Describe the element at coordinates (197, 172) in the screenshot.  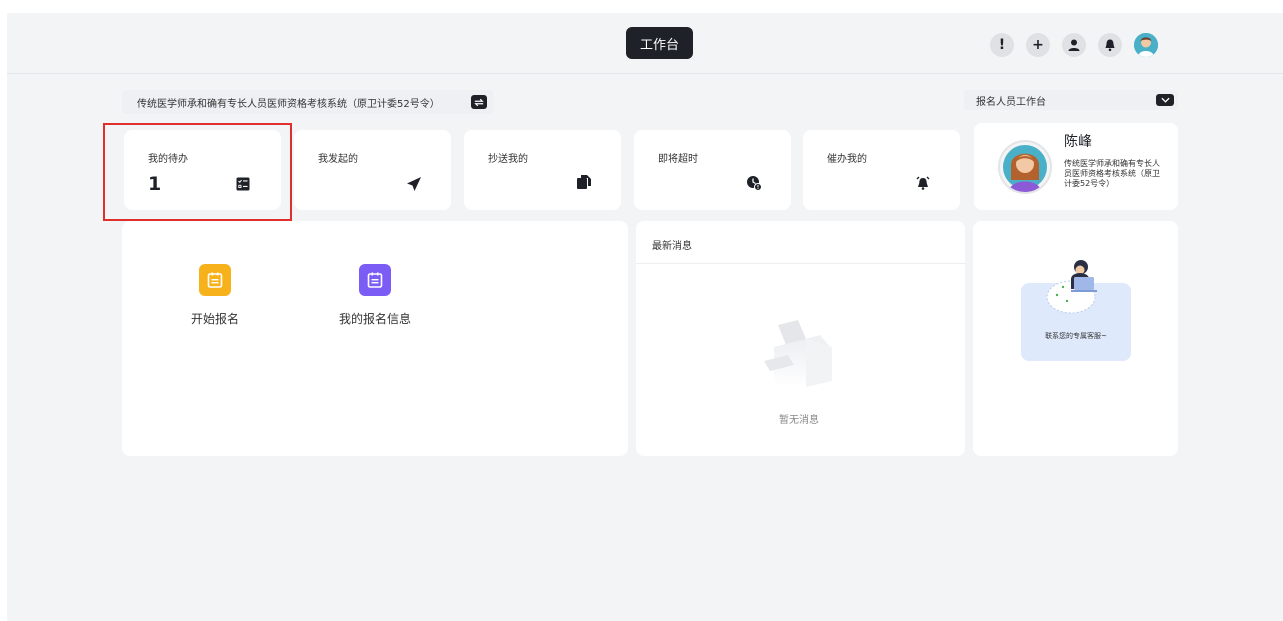
I see `highlight-box` at that location.